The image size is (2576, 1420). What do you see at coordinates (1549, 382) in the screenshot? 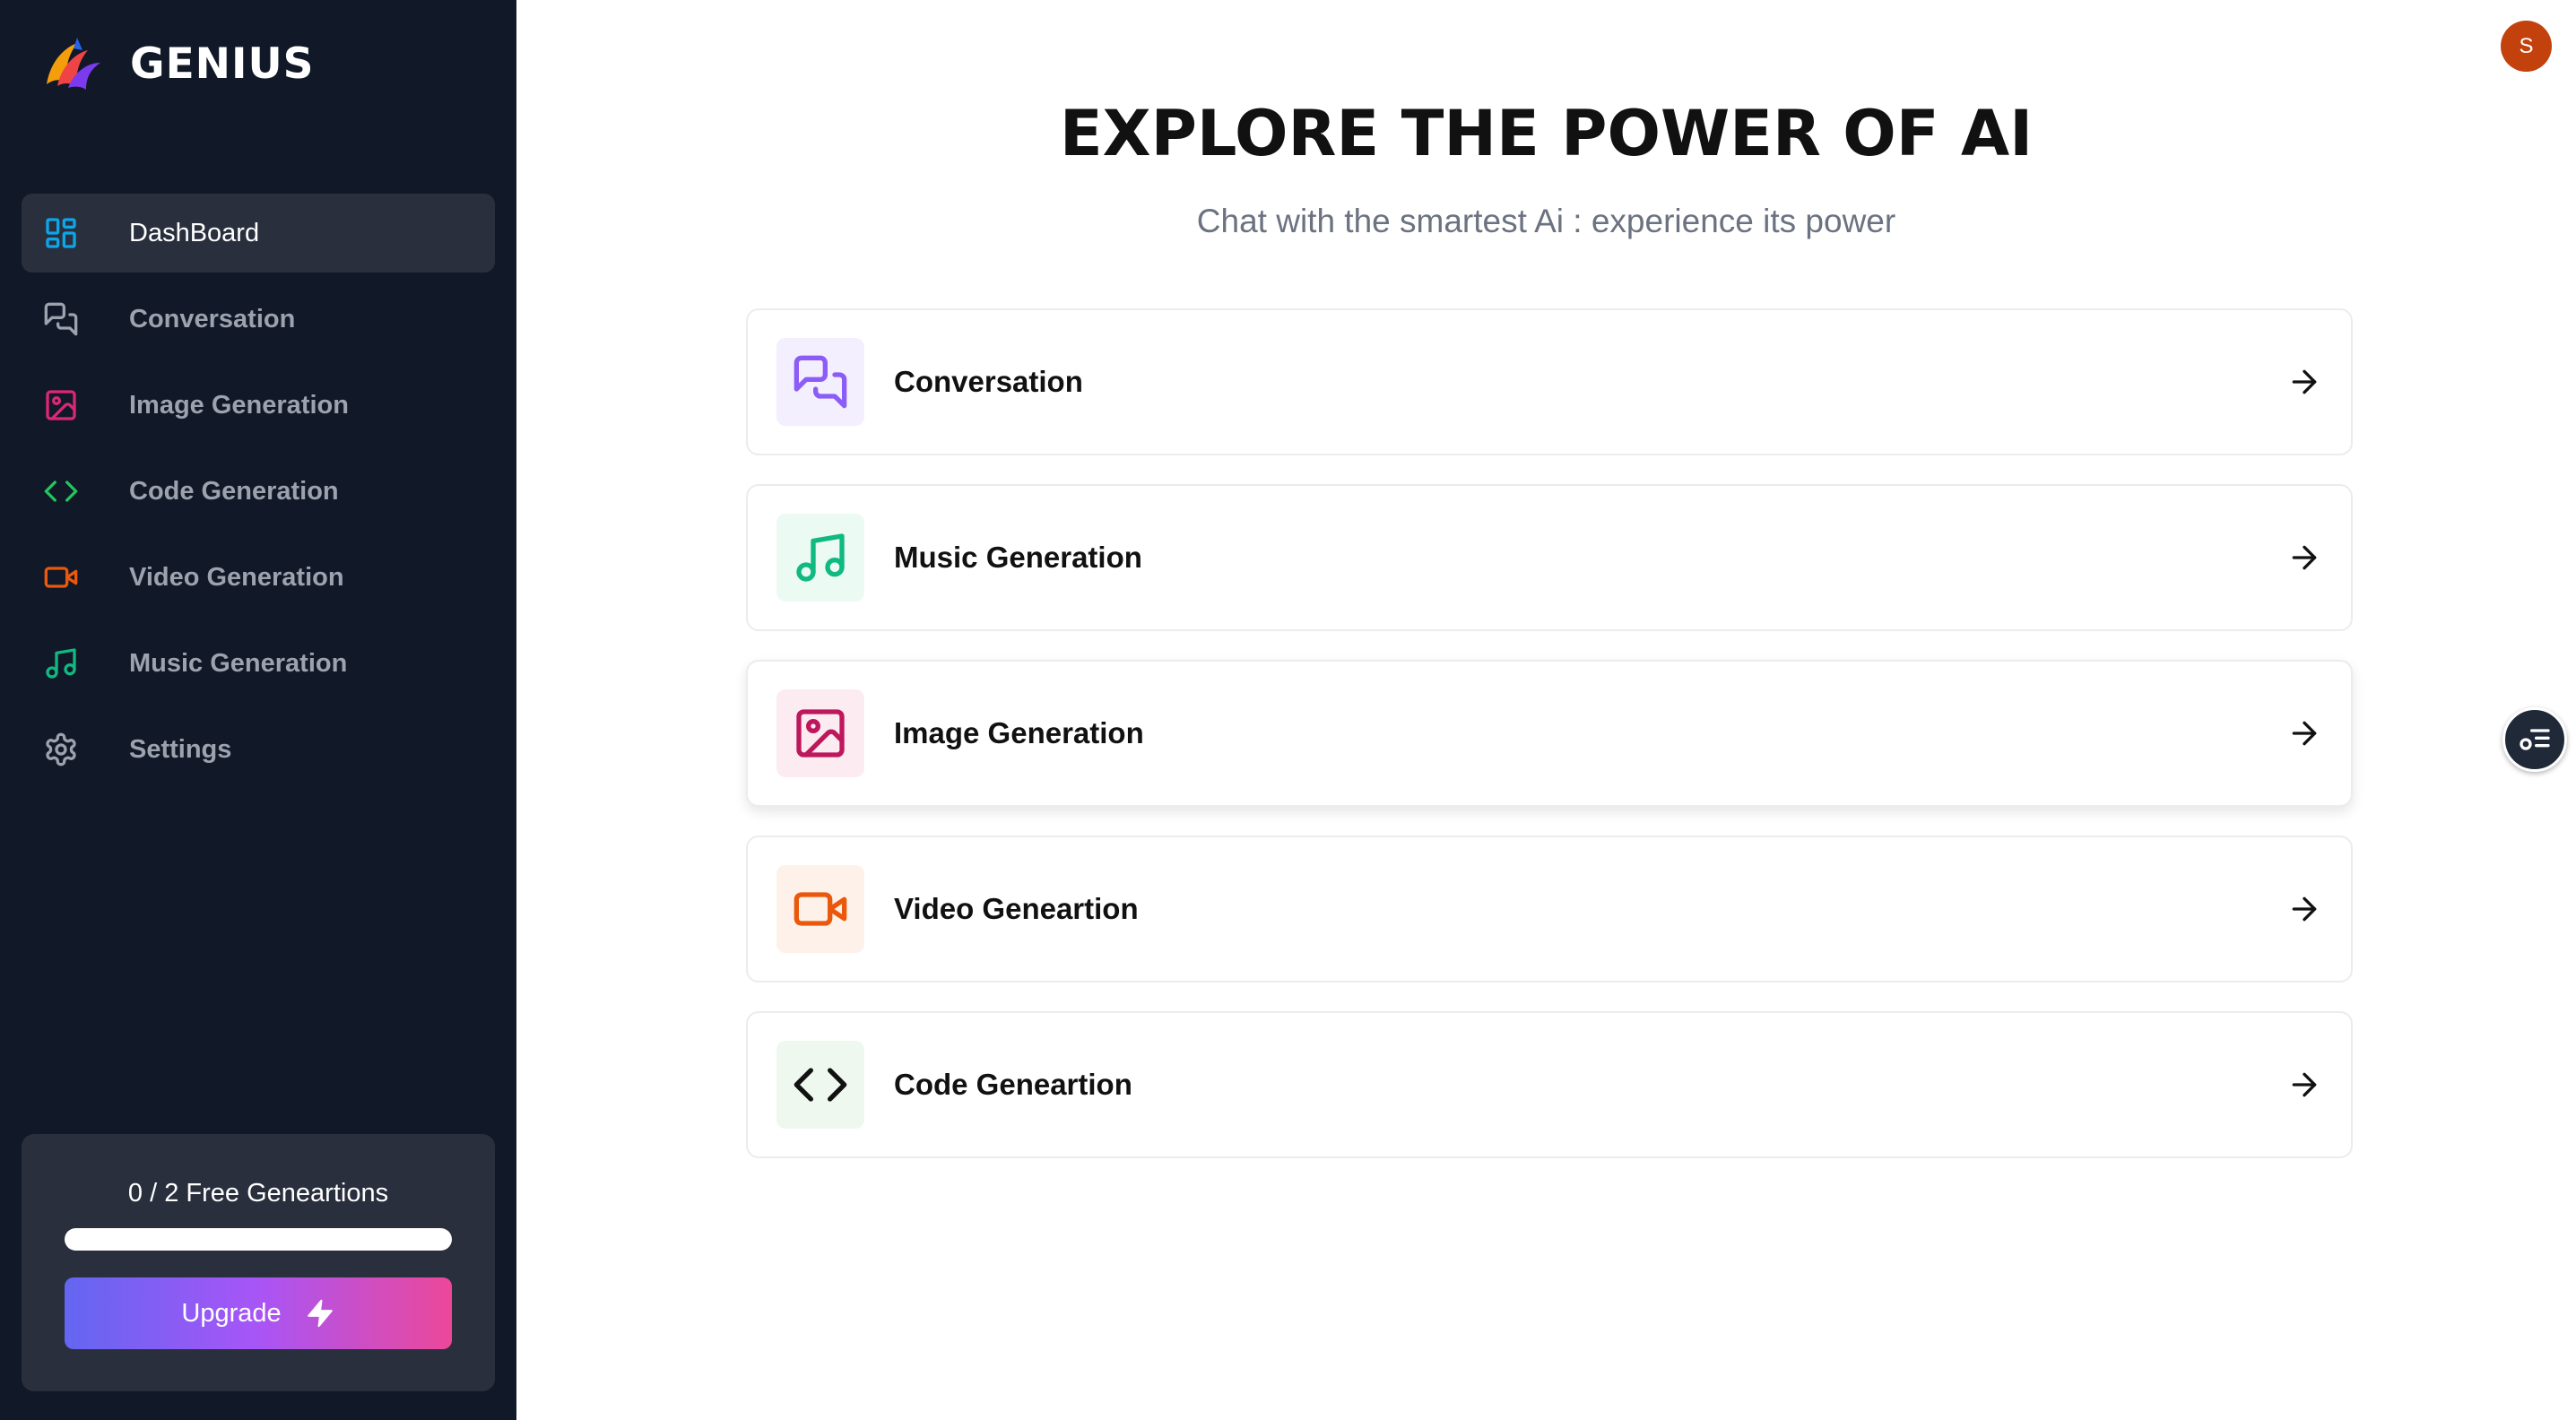
I see `tool-card-conversation: Conversation` at bounding box center [1549, 382].